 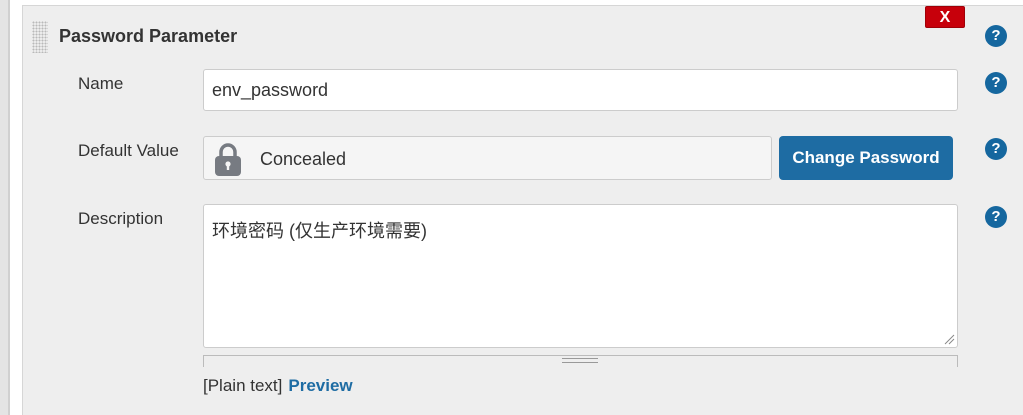 I want to click on description-text: 环境密码 (仅生产环境需要), so click(x=319, y=231).